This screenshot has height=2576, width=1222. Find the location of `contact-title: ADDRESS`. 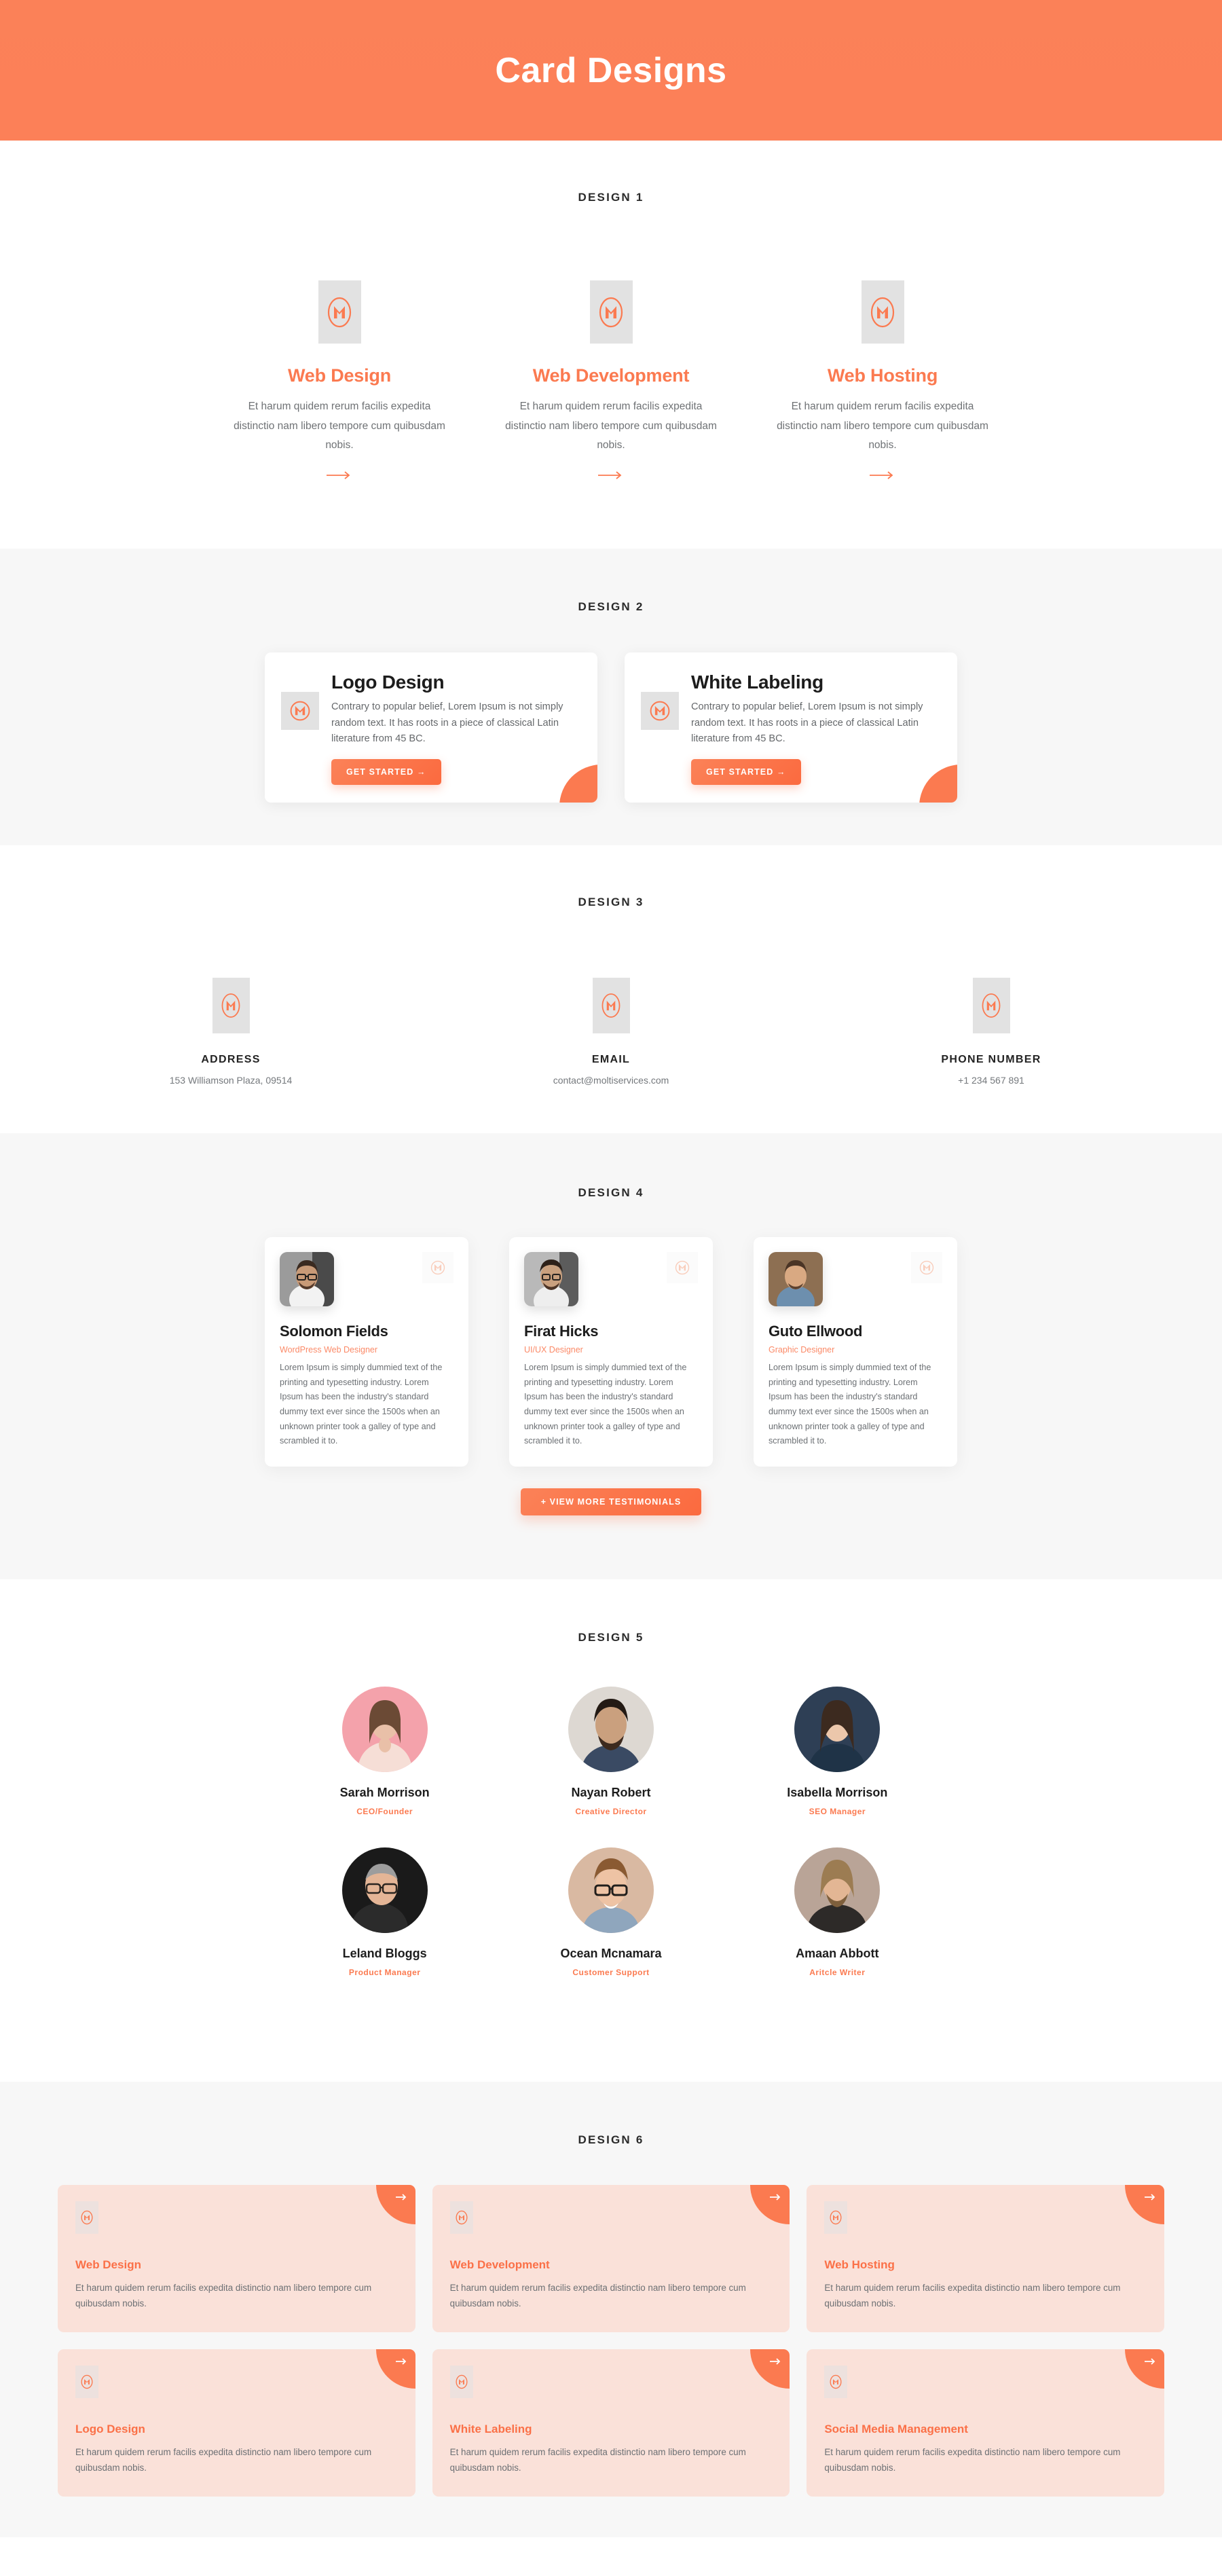

contact-title: ADDRESS is located at coordinates (231, 1059).